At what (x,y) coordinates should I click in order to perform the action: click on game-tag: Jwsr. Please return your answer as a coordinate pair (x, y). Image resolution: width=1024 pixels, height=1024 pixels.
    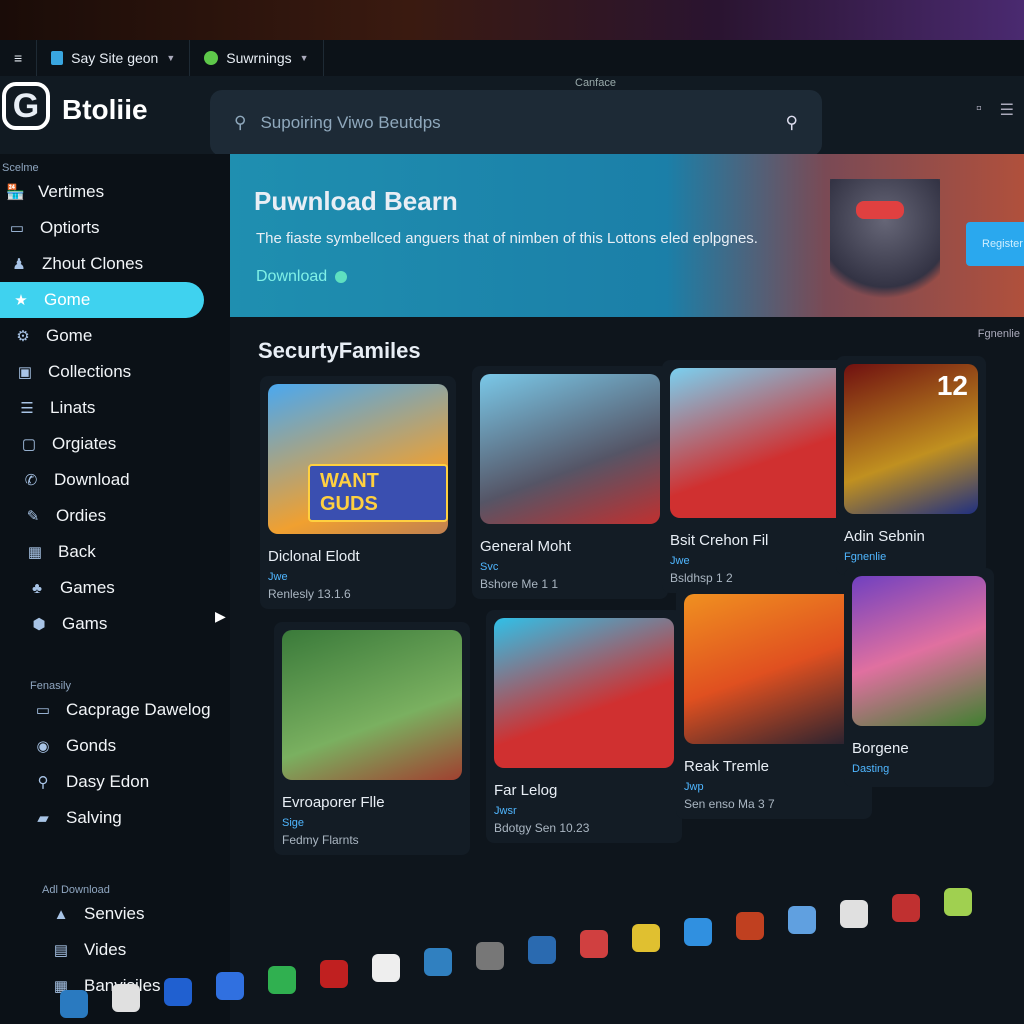
    Looking at the image, I should click on (505, 811).